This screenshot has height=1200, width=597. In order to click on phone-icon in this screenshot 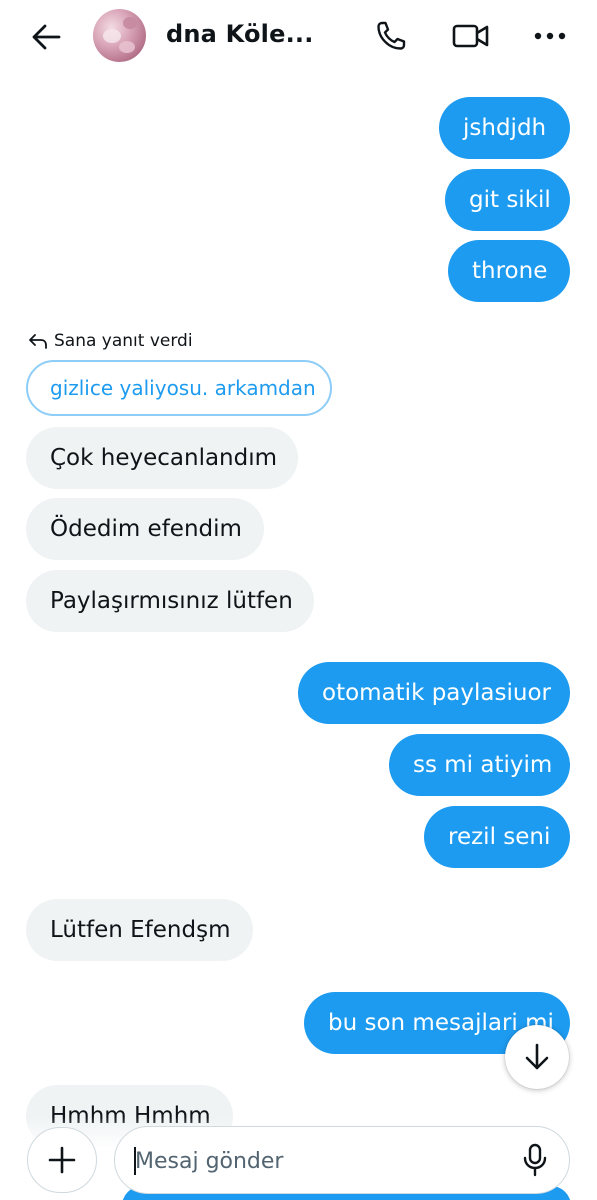, I will do `click(391, 35)`.